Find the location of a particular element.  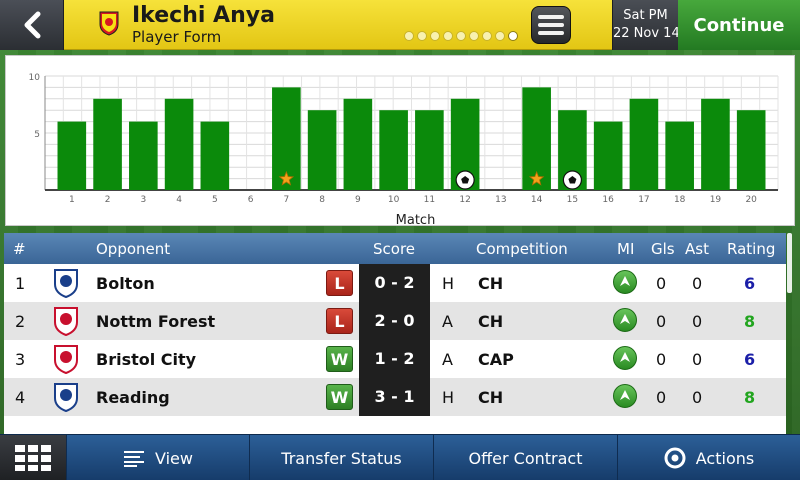

col-header-ast: Ast is located at coordinates (697, 249).